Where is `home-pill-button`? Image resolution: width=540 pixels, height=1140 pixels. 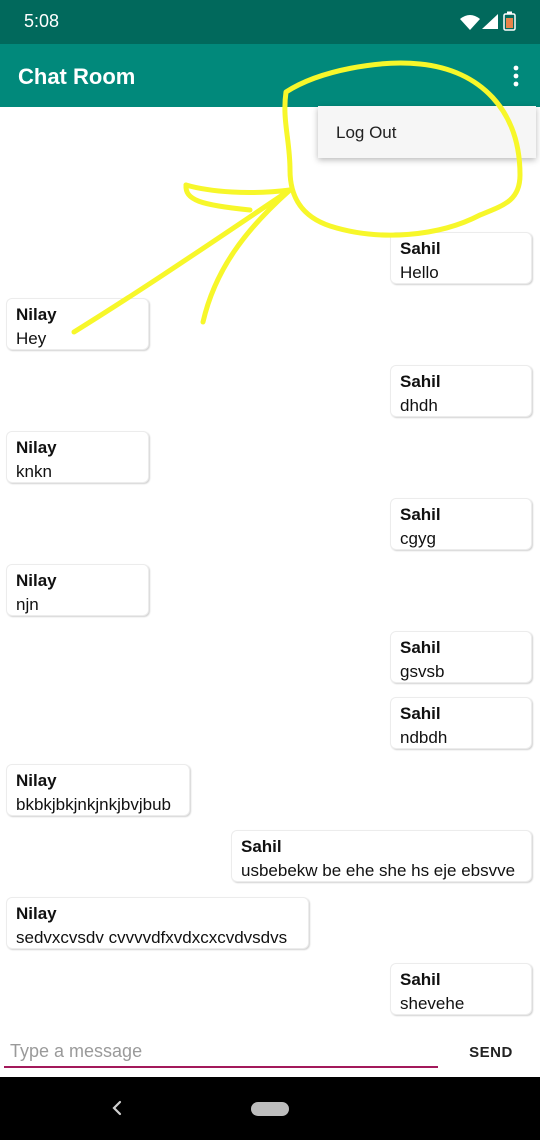
home-pill-button is located at coordinates (270, 1109).